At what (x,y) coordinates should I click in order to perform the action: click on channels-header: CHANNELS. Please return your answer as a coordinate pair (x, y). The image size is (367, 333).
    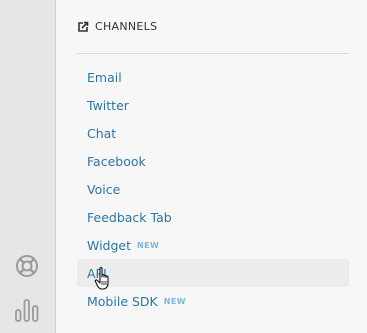
    Looking at the image, I should click on (117, 26).